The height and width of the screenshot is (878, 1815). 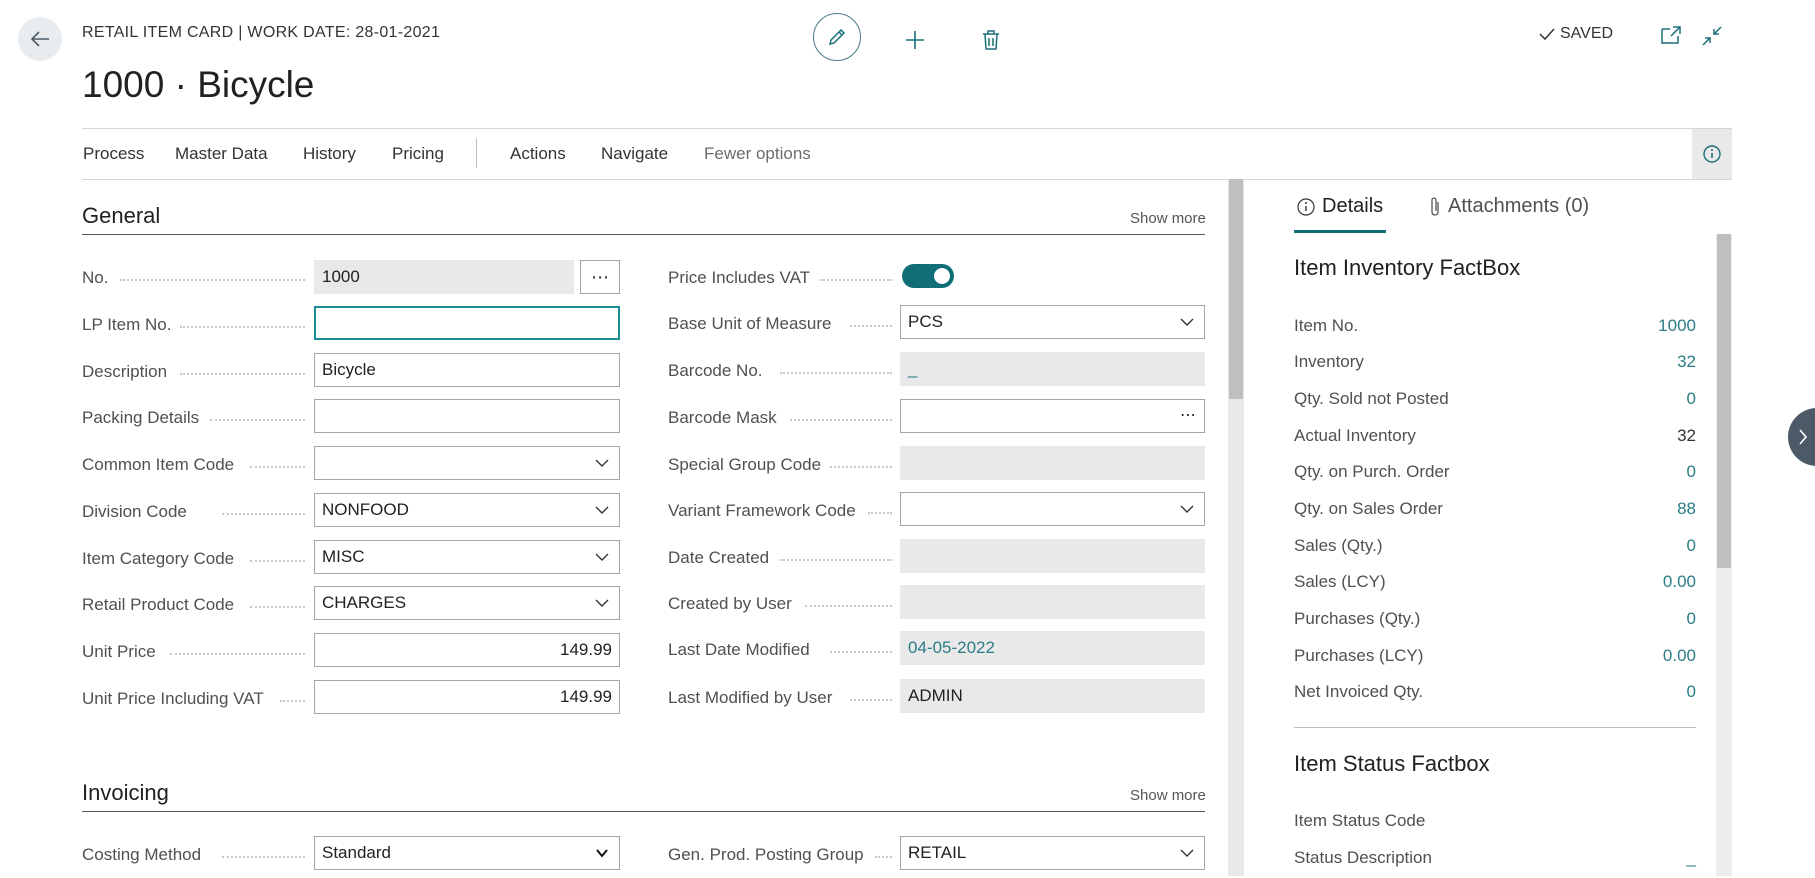 What do you see at coordinates (1724, 401) in the screenshot?
I see `factbox-scrollbar-thumb` at bounding box center [1724, 401].